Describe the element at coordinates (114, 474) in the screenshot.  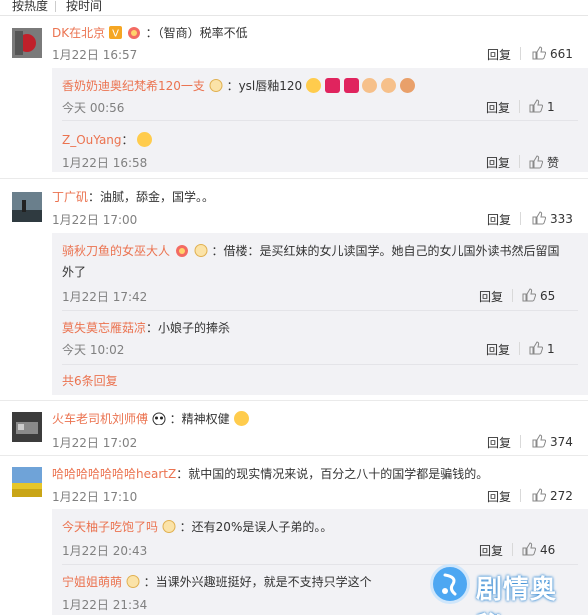
I see `comment-username: 哈哈哈哈哈哈哈heartZ` at that location.